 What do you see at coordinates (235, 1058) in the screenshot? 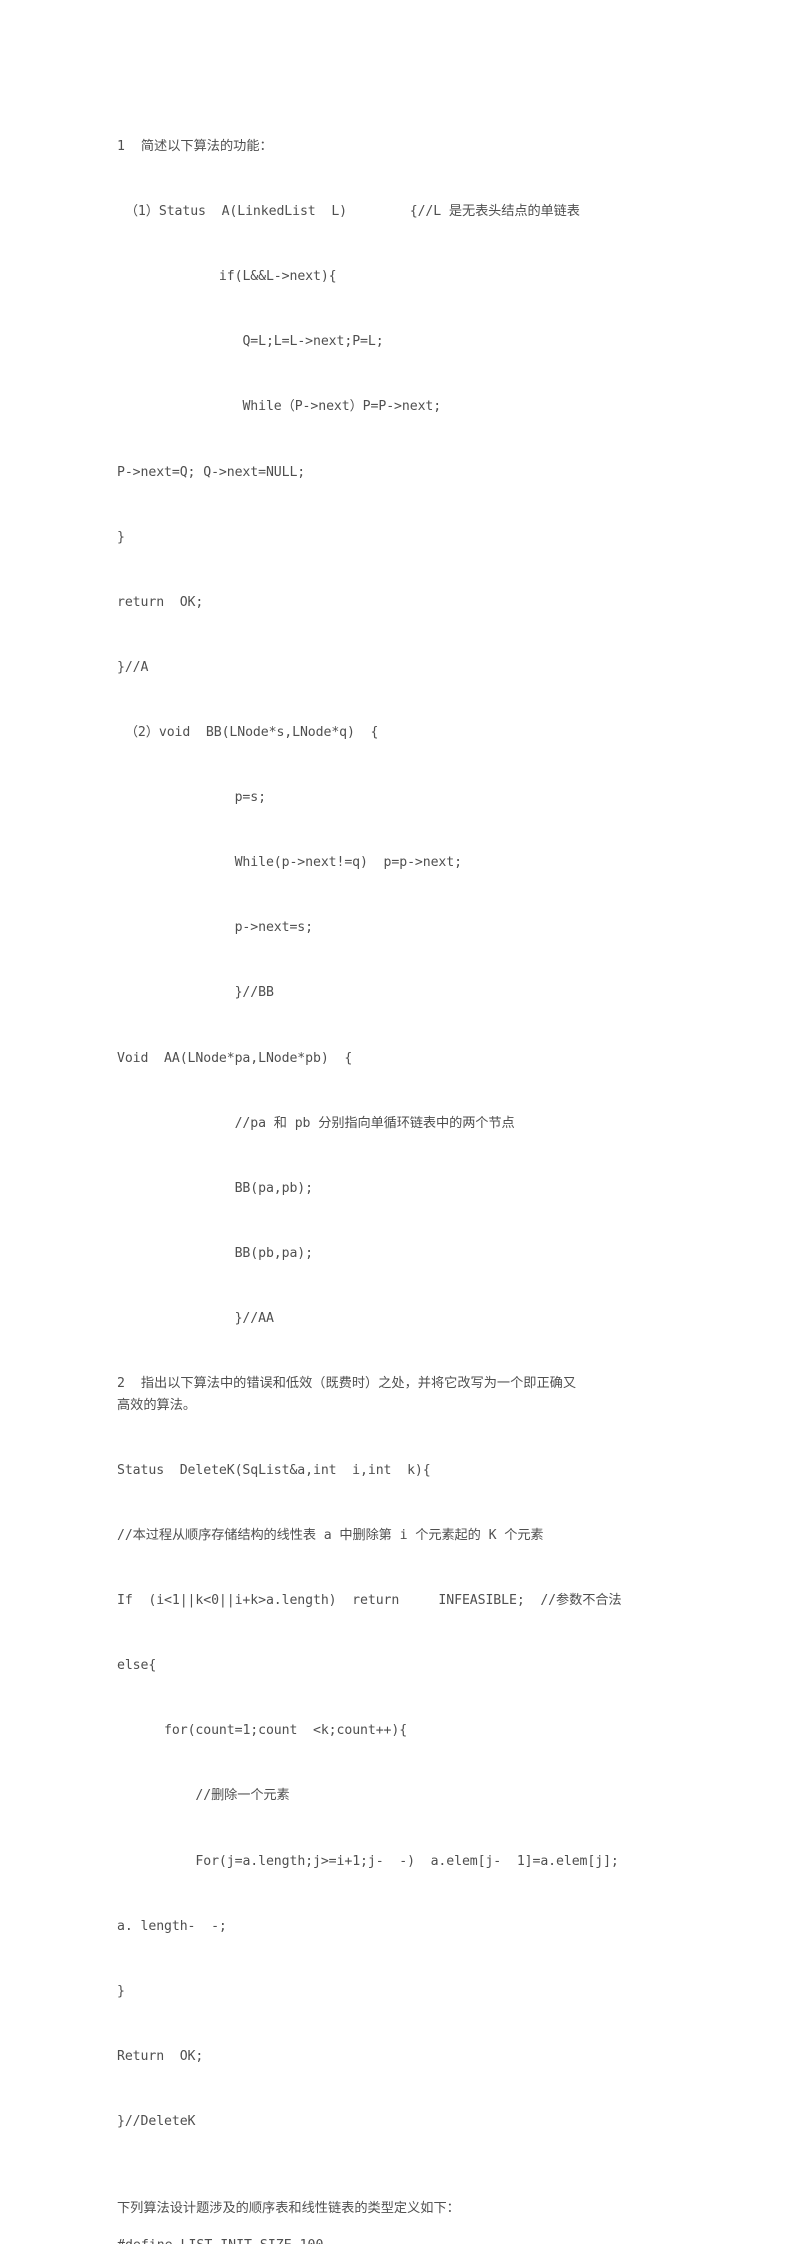
I see `code-line: Void AA(LNode*pa,LNode*pb) {` at bounding box center [235, 1058].